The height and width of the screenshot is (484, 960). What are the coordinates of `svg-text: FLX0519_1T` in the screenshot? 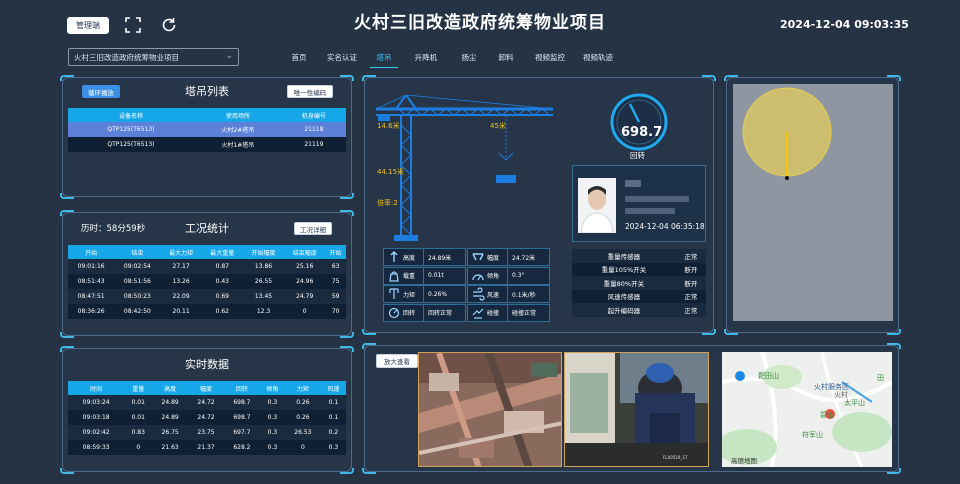 It's located at (675, 457).